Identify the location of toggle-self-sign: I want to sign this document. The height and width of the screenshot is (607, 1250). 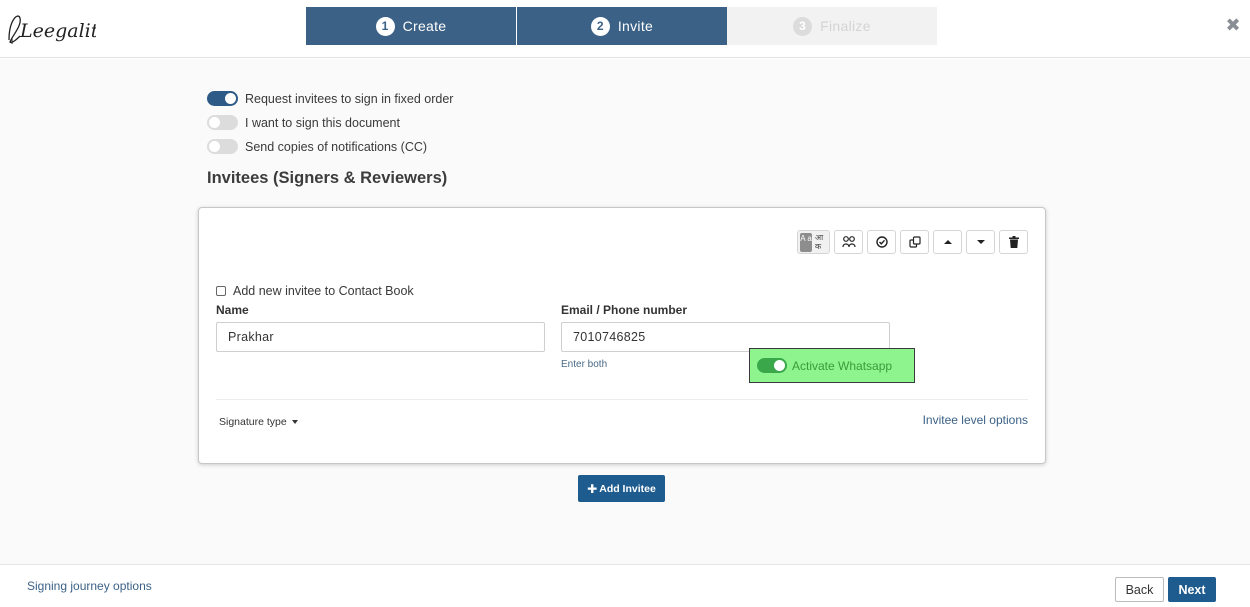
(303, 122).